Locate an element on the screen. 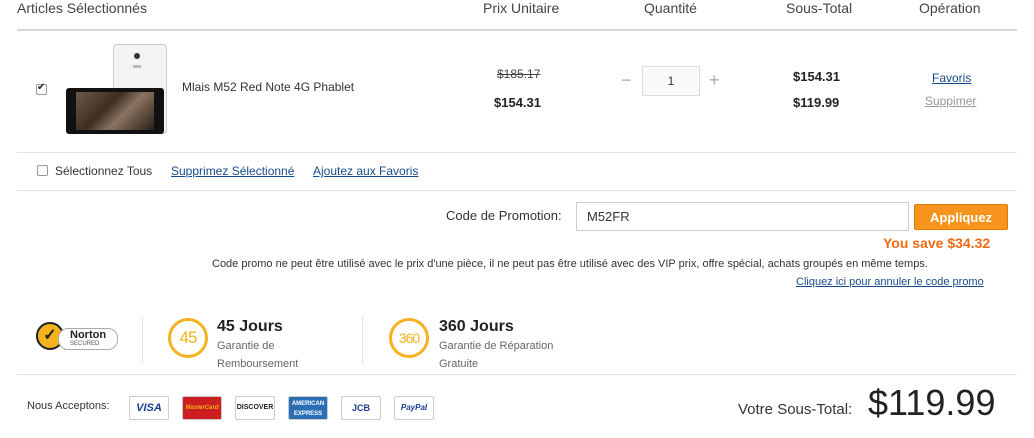 The height and width of the screenshot is (438, 1034). column-header-subtotal: Sous-Total is located at coordinates (819, 8).